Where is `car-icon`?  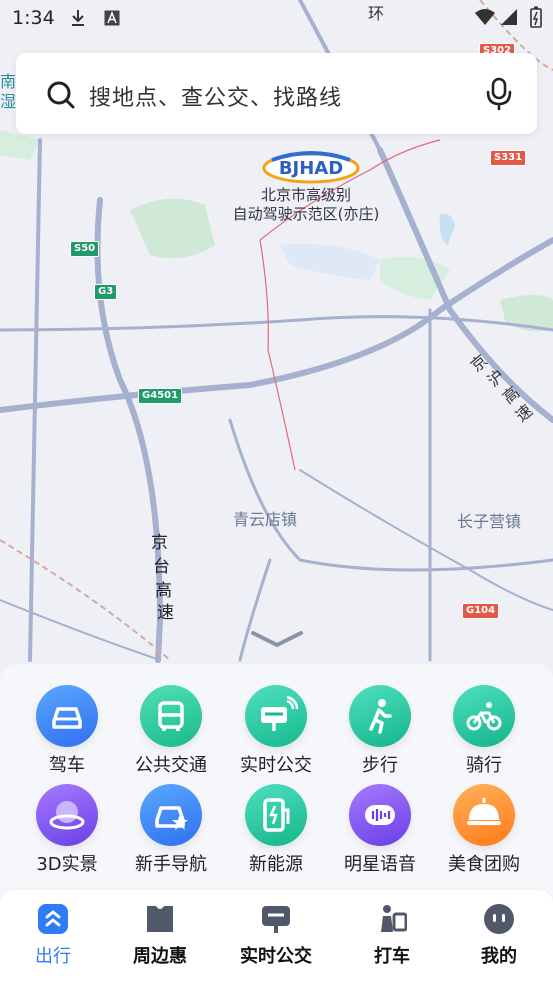 car-icon is located at coordinates (67, 716).